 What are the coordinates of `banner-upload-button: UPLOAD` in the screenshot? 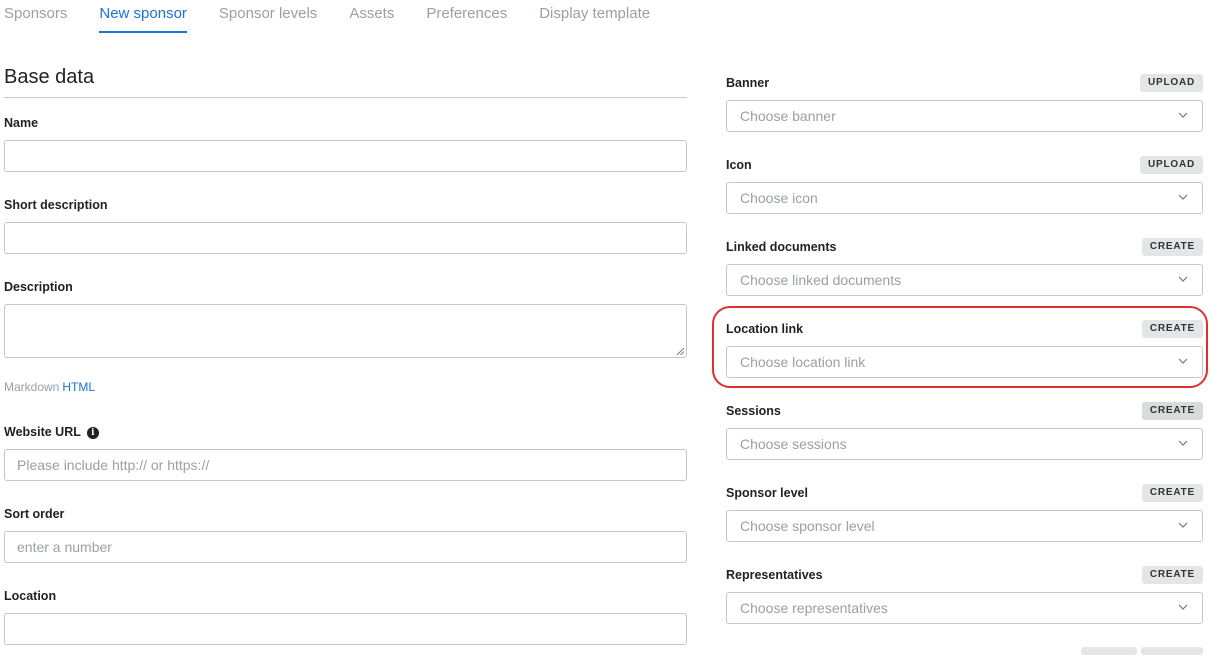 It's located at (1171, 83).